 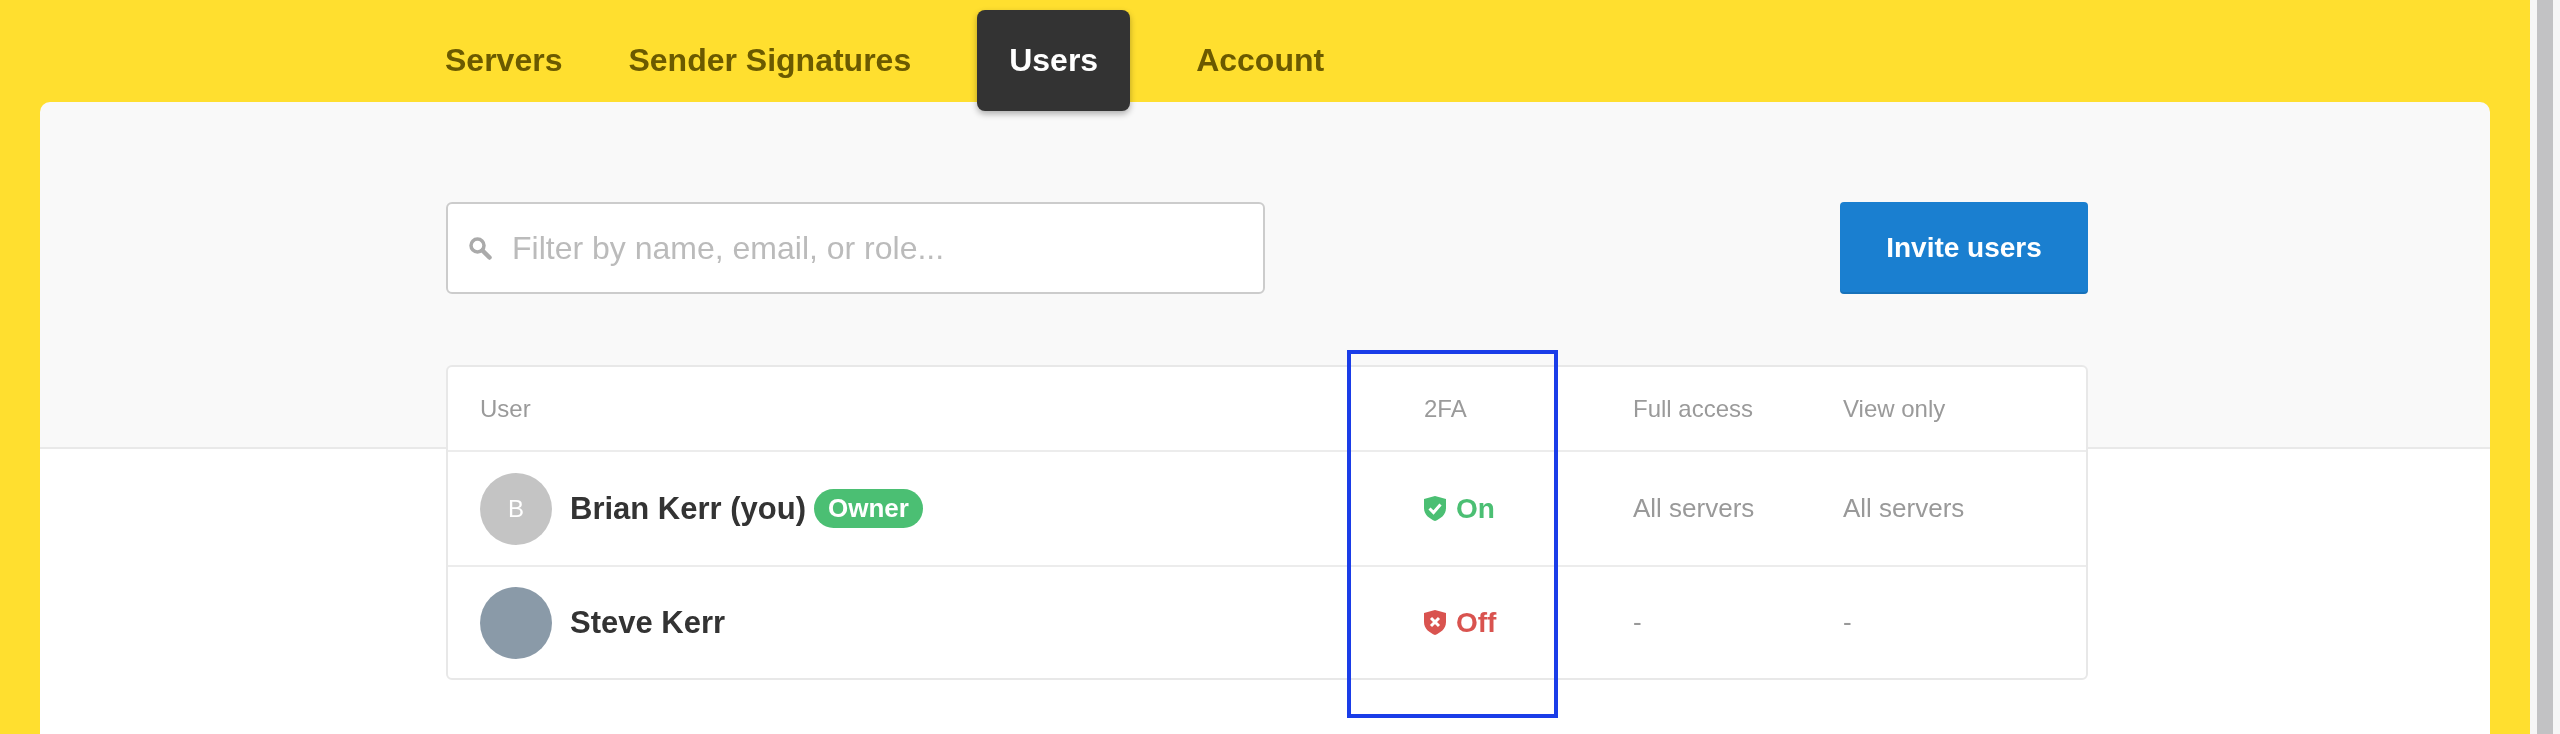 I want to click on nav-tab: Users, so click(x=1054, y=60).